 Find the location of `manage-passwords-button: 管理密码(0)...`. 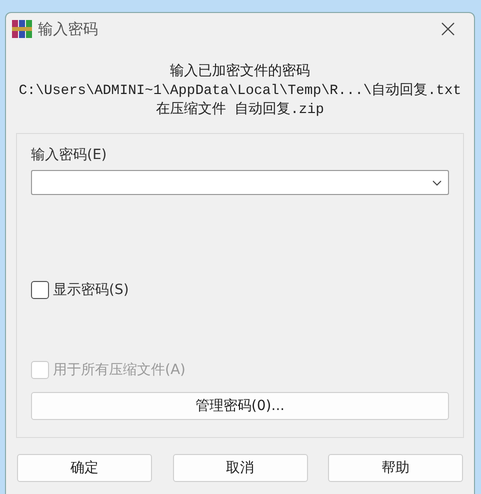

manage-passwords-button: 管理密码(0)... is located at coordinates (240, 406).